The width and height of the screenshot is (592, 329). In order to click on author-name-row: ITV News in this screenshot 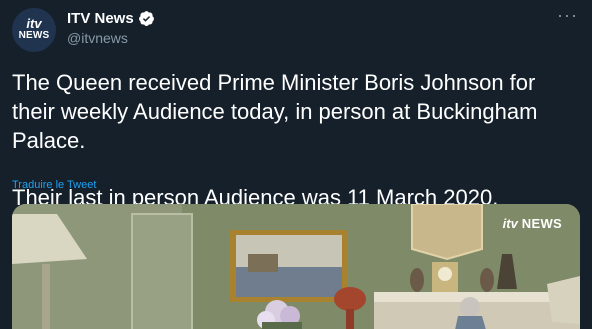, I will do `click(111, 18)`.